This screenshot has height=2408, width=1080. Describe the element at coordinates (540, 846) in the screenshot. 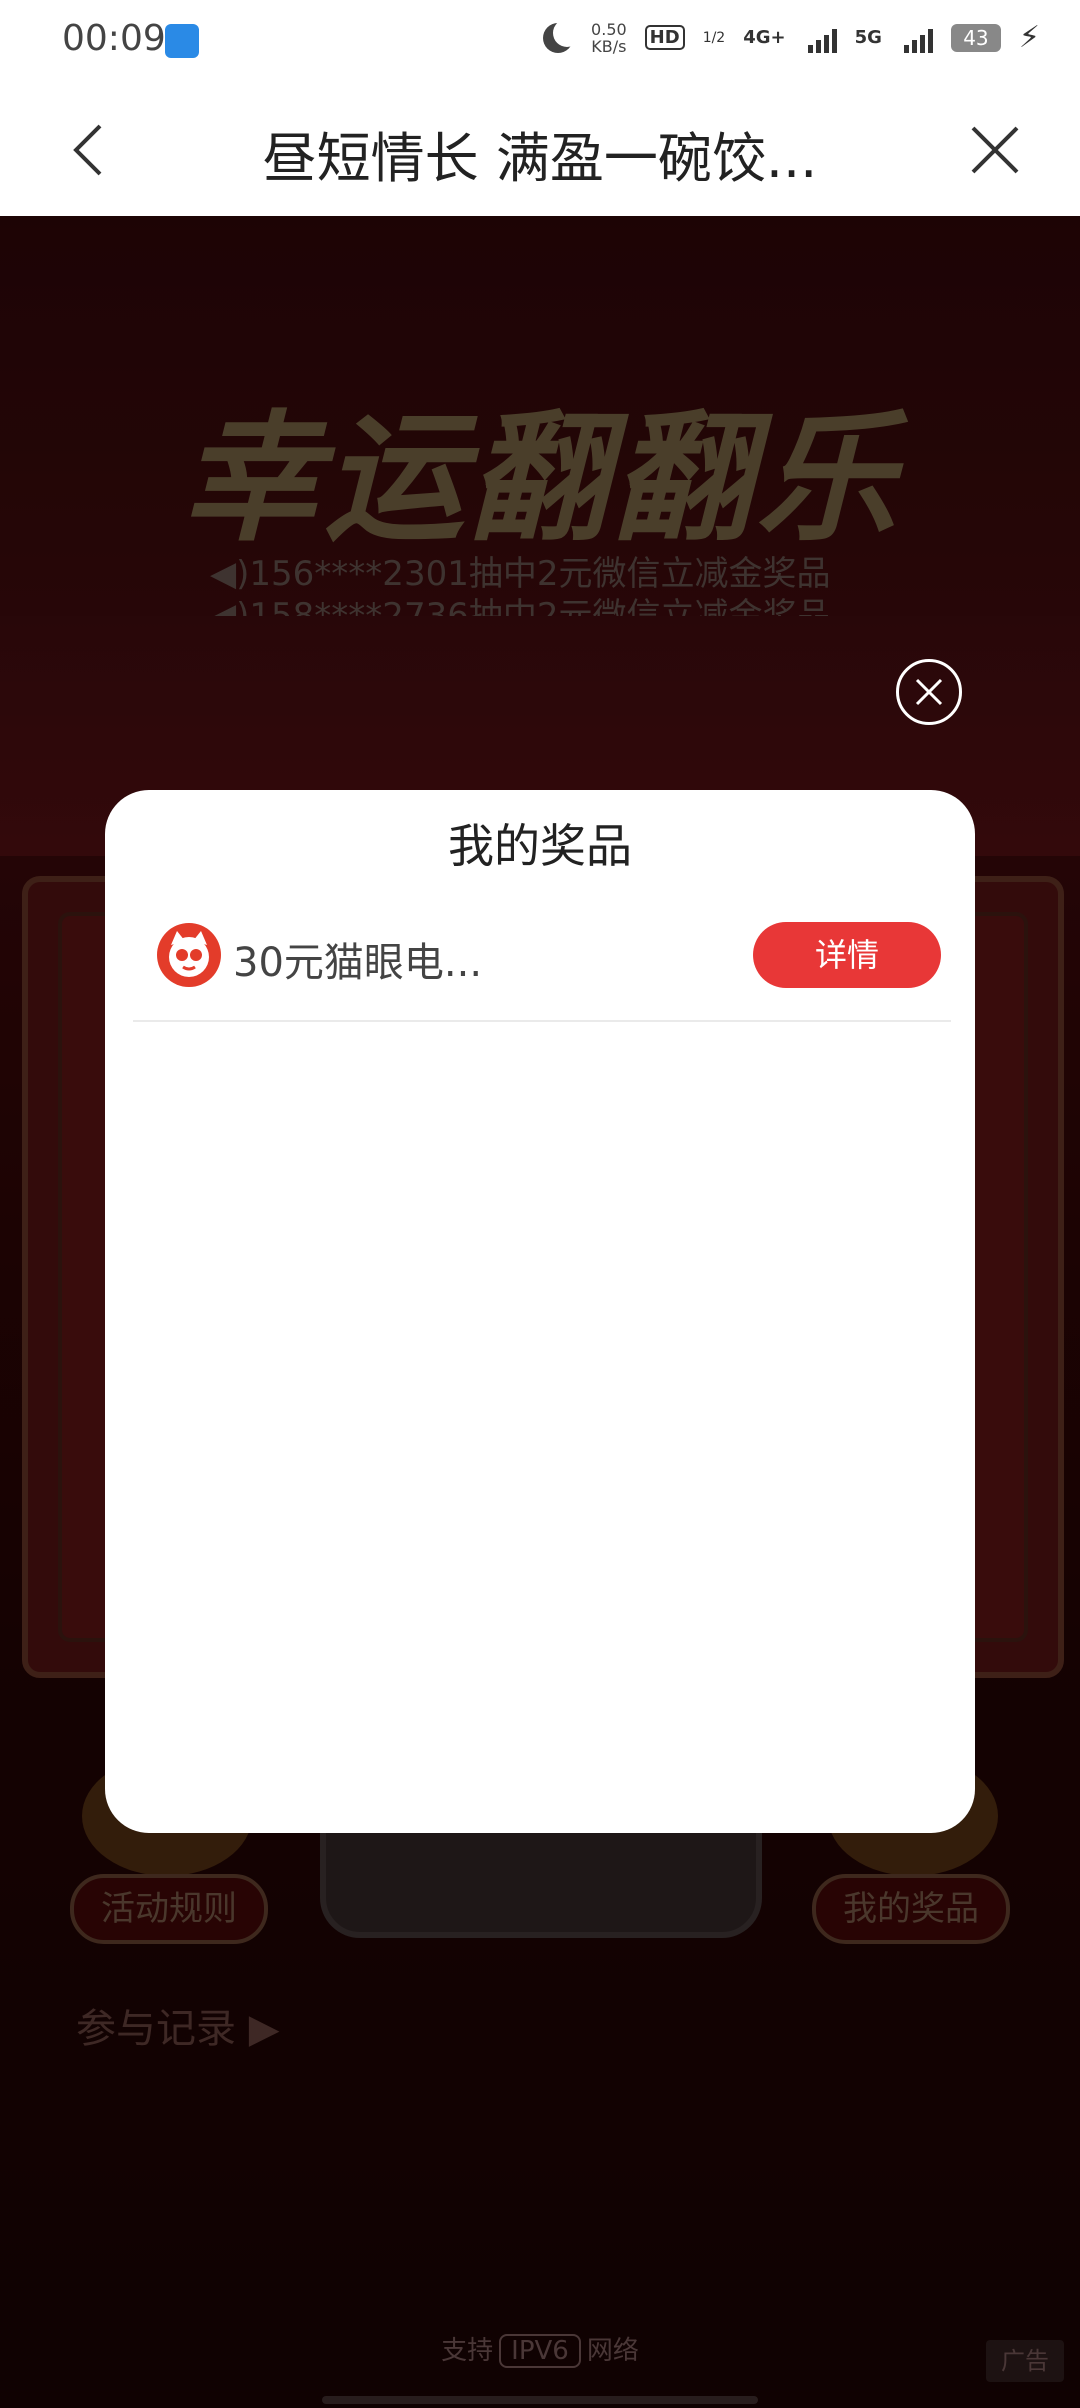

I see `modal-title: 我的奖品` at that location.